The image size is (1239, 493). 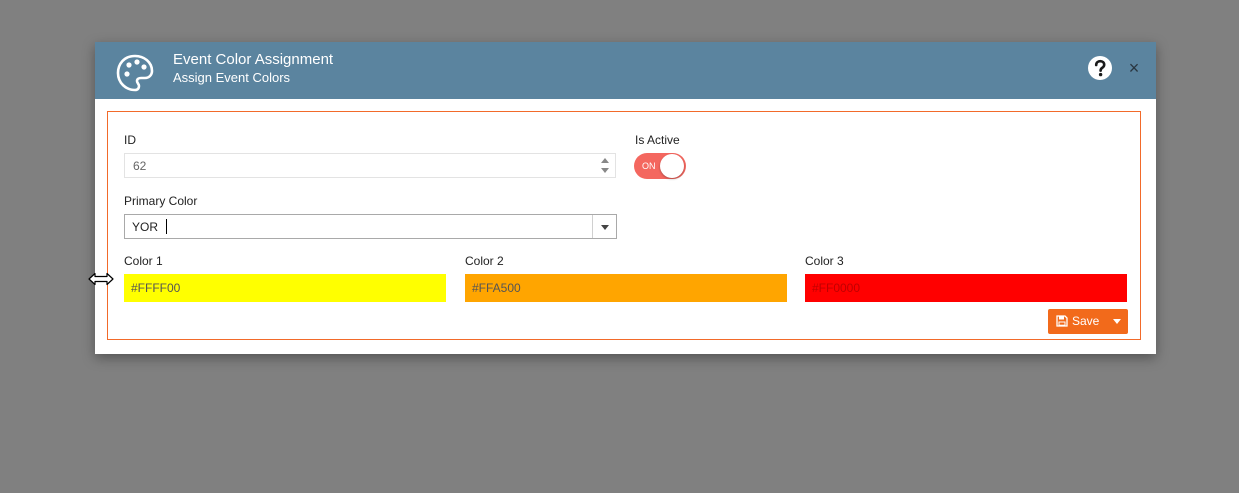 I want to click on save-menu-toggle, so click(x=1117, y=321).